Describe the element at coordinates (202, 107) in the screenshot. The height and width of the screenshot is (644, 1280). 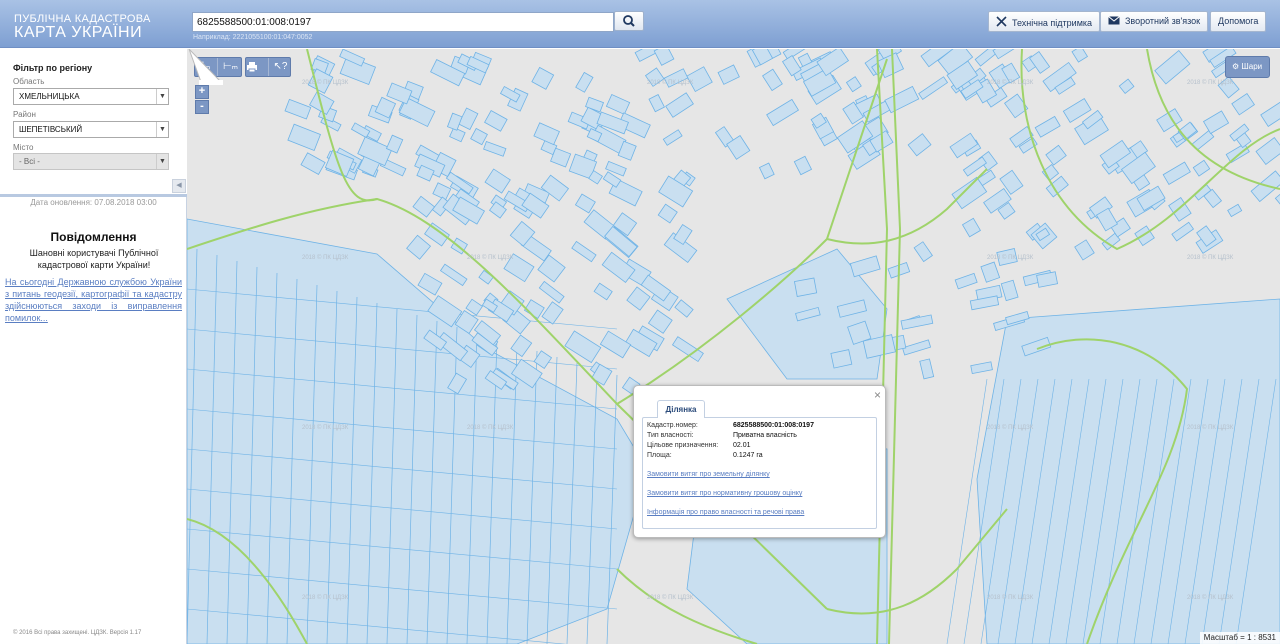
I see `zoom-out-button: -` at that location.